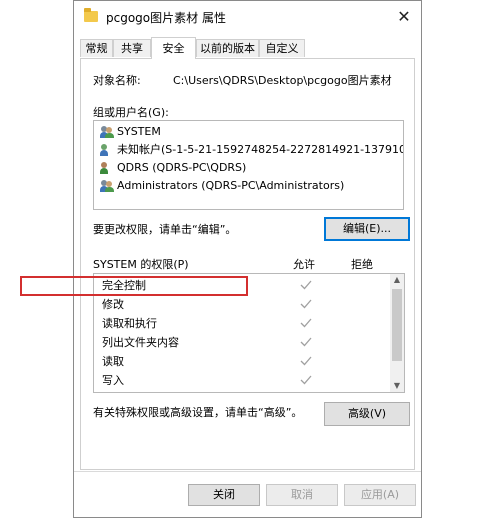  I want to click on list-item-label: SYSTEM, so click(139, 131).